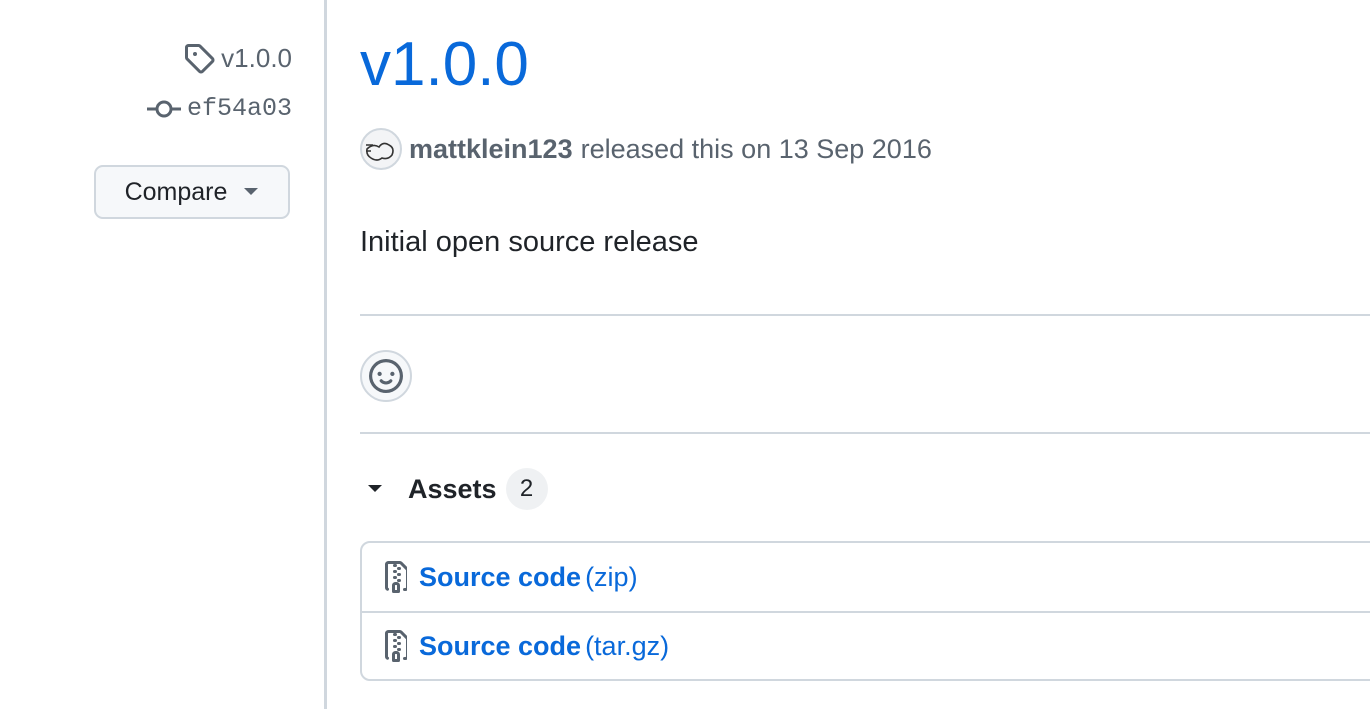  I want to click on assets-label: Assets, so click(452, 488).